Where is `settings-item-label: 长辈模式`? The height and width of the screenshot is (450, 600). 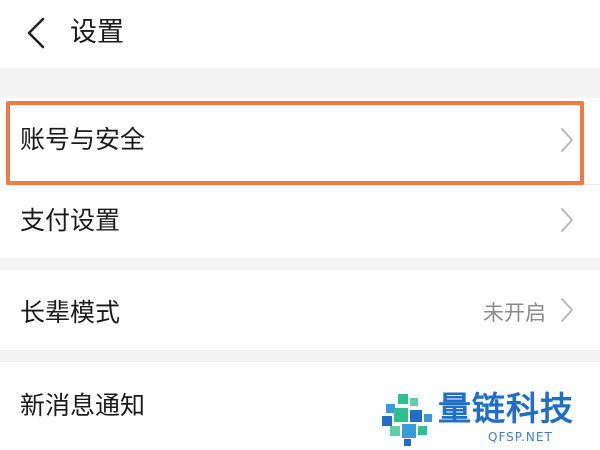
settings-item-label: 长辈模式 is located at coordinates (70, 312).